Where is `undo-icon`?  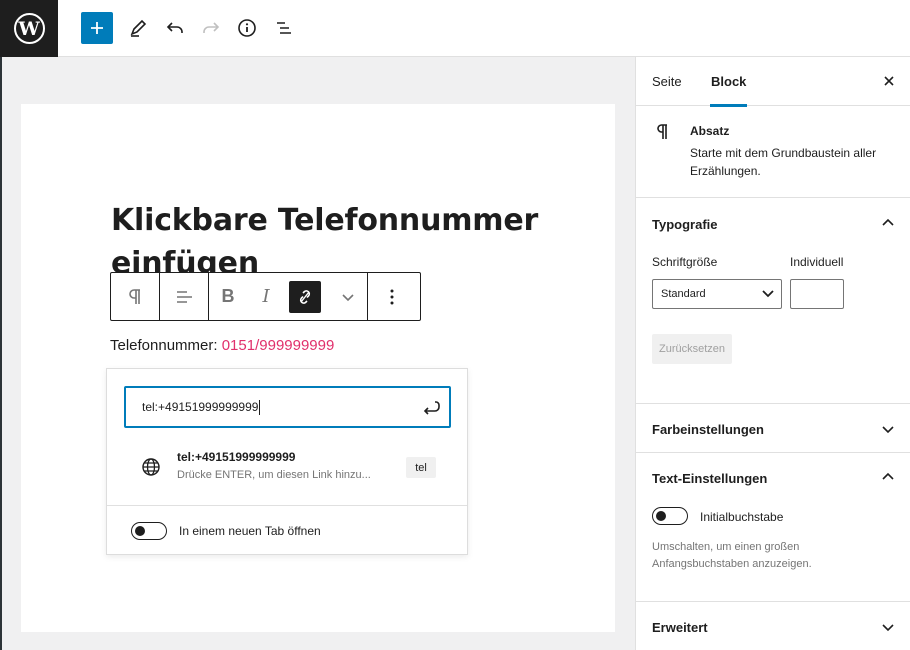
undo-icon is located at coordinates (174, 27).